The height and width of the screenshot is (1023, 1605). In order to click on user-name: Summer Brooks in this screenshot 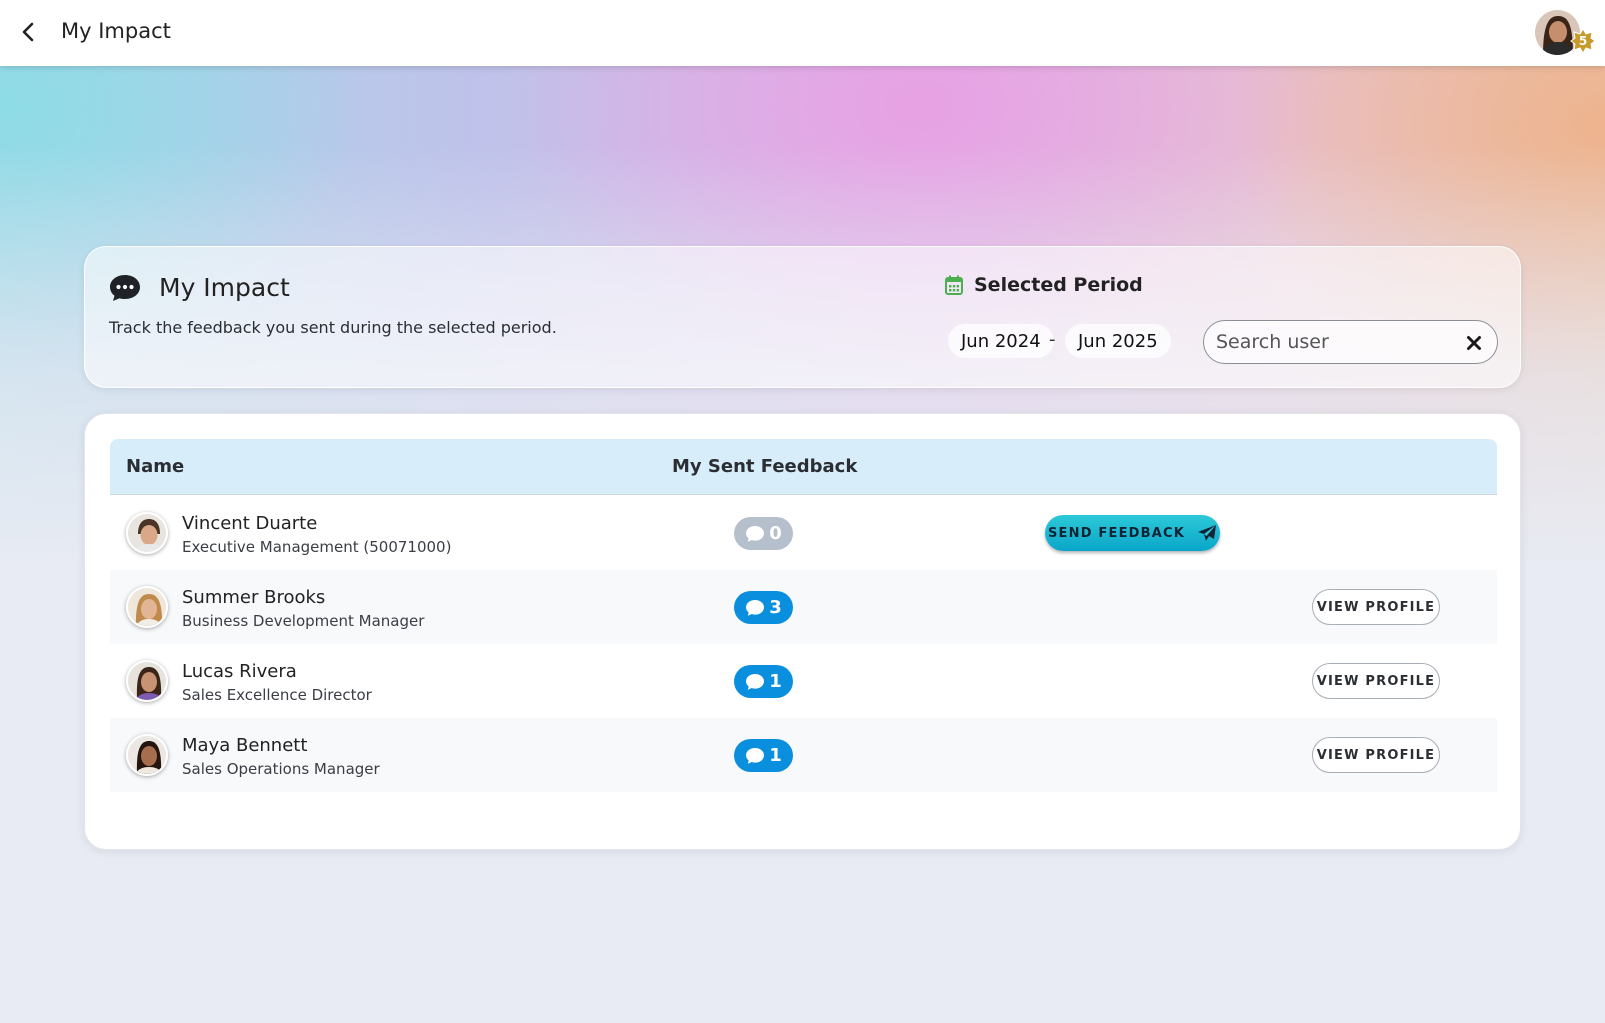, I will do `click(253, 597)`.